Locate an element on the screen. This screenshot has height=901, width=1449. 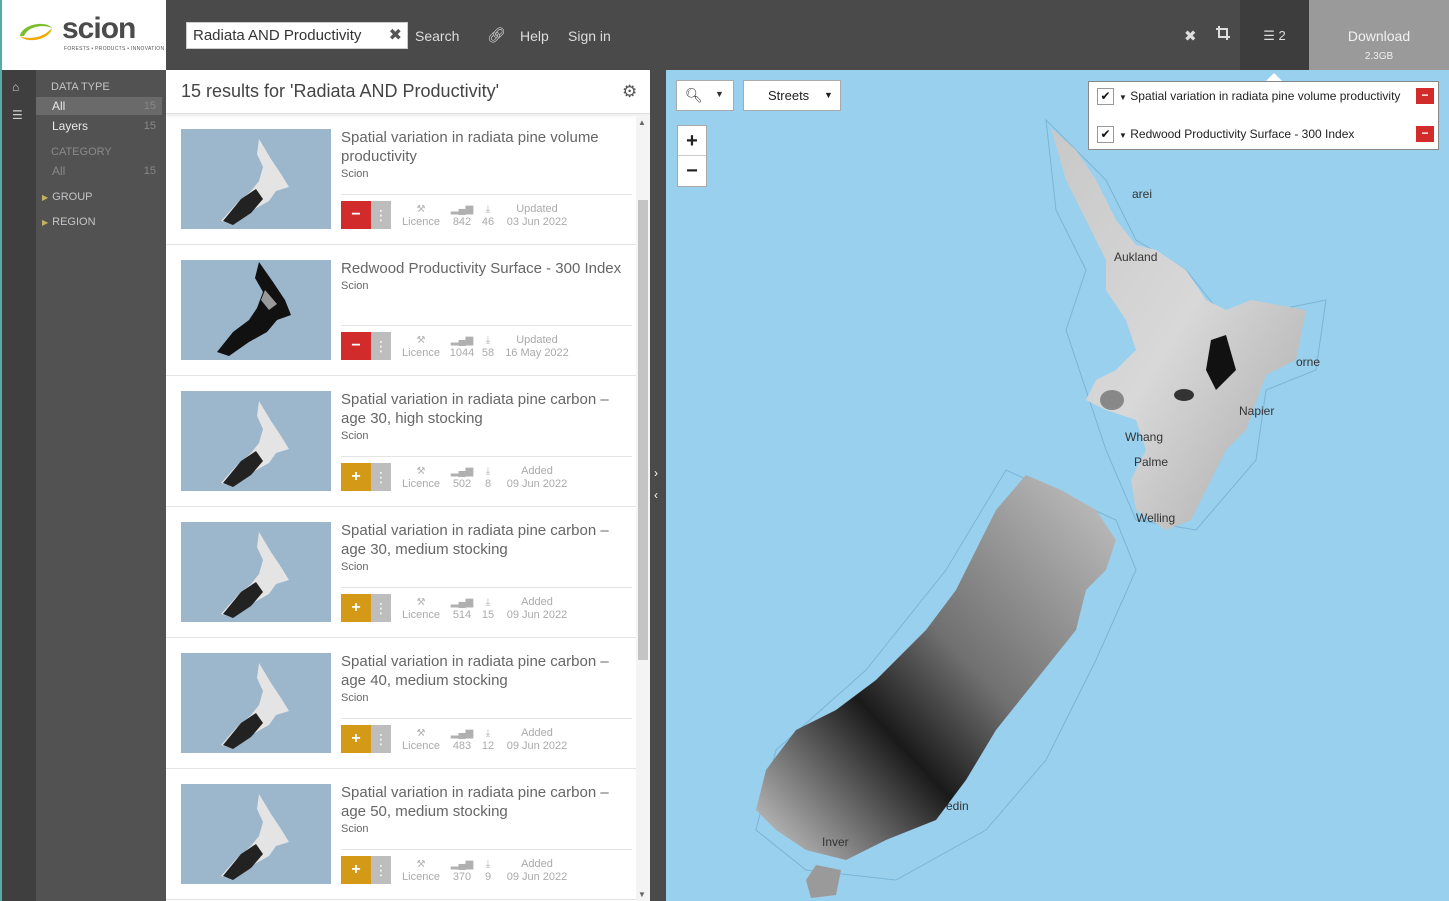
link-icon: 🔗︎ is located at coordinates (496, 35).